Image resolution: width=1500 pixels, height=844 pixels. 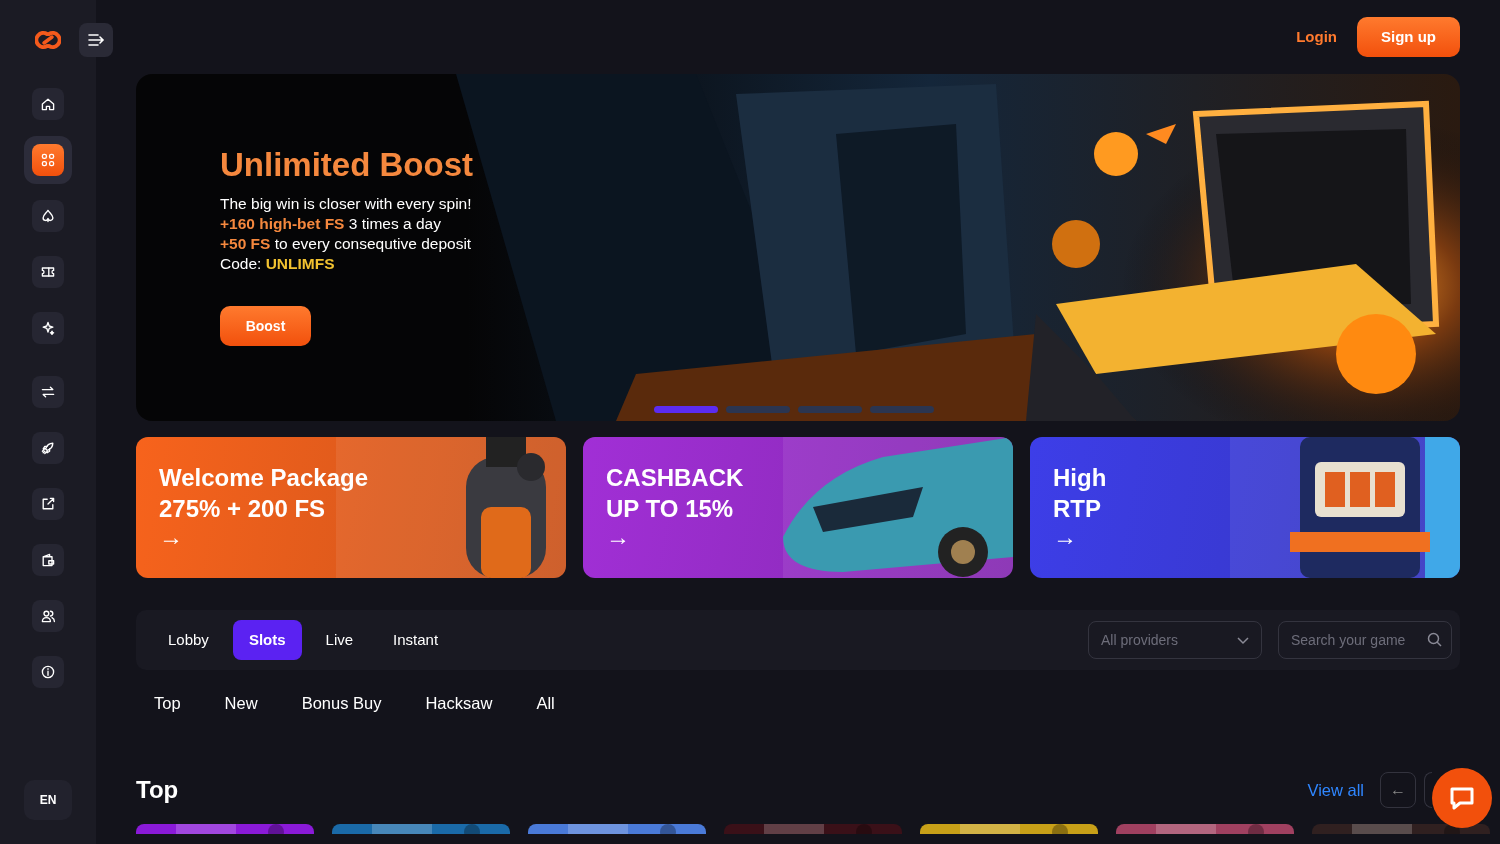 I want to click on sparkle-icon, so click(x=48, y=328).